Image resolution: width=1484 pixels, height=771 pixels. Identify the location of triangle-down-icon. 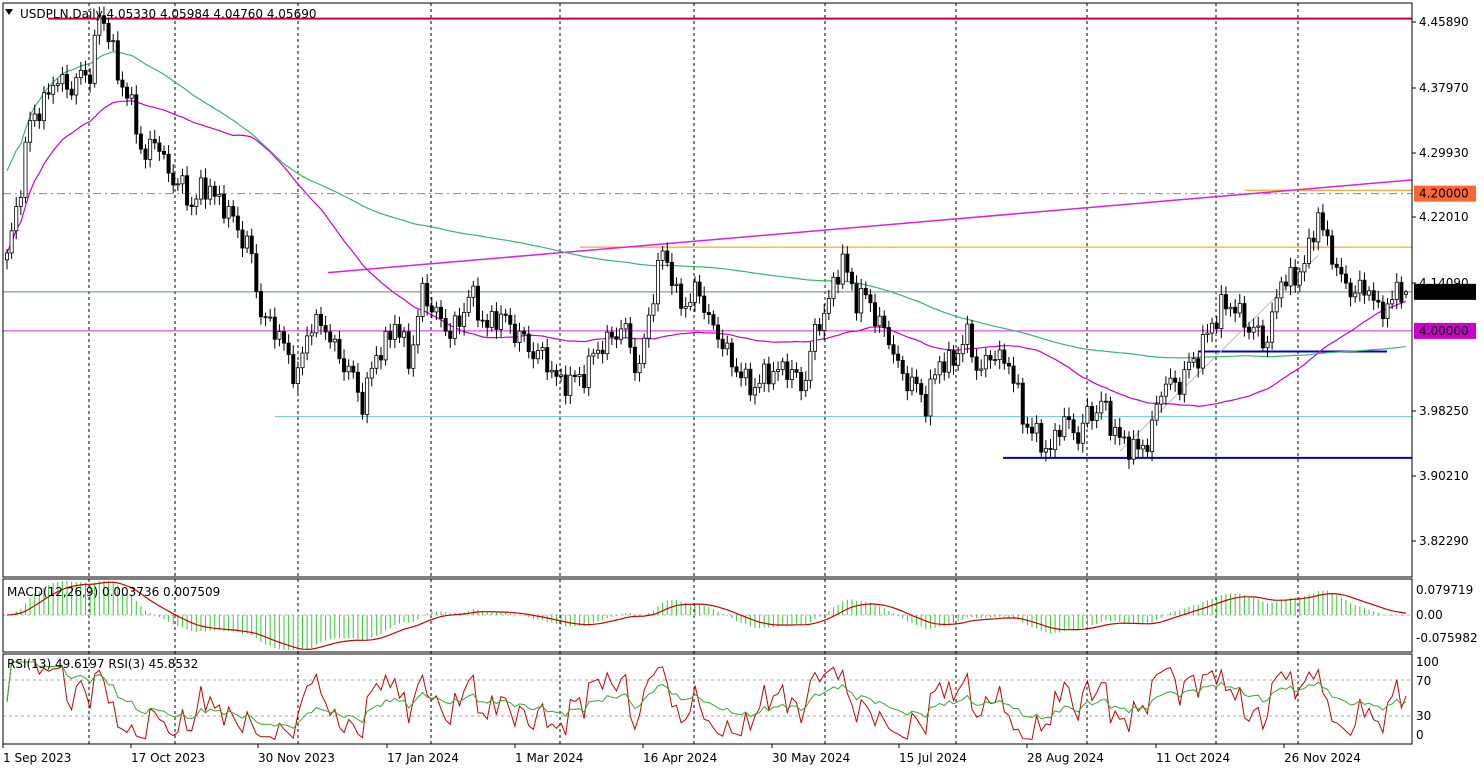
(9, 12).